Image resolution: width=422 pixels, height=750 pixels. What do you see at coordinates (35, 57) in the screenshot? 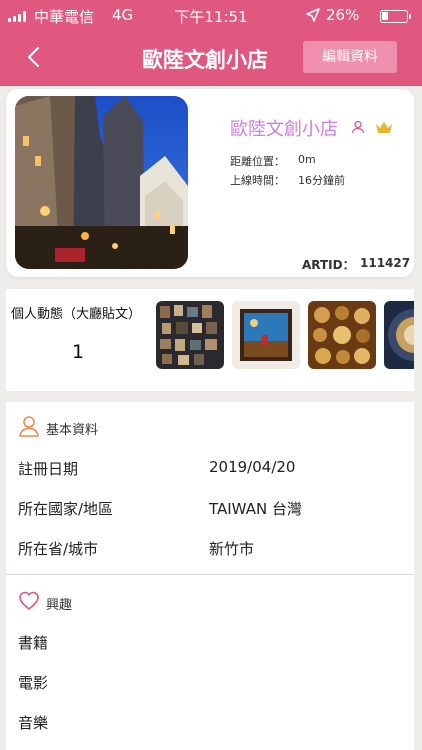
I see `back-chevron-icon` at bounding box center [35, 57].